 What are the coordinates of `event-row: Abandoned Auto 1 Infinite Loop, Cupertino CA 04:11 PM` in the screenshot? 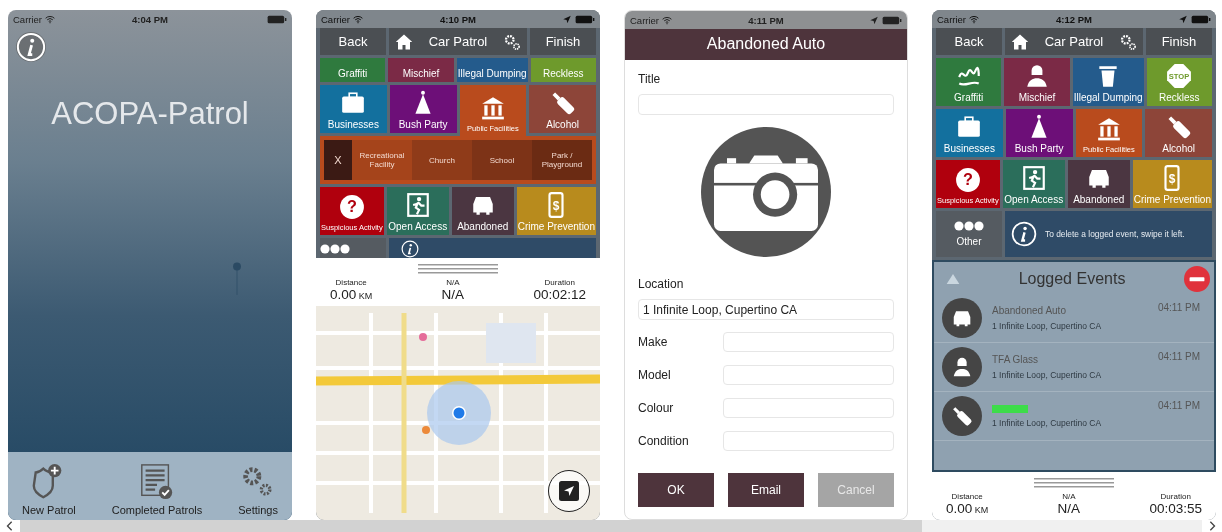 It's located at (1074, 318).